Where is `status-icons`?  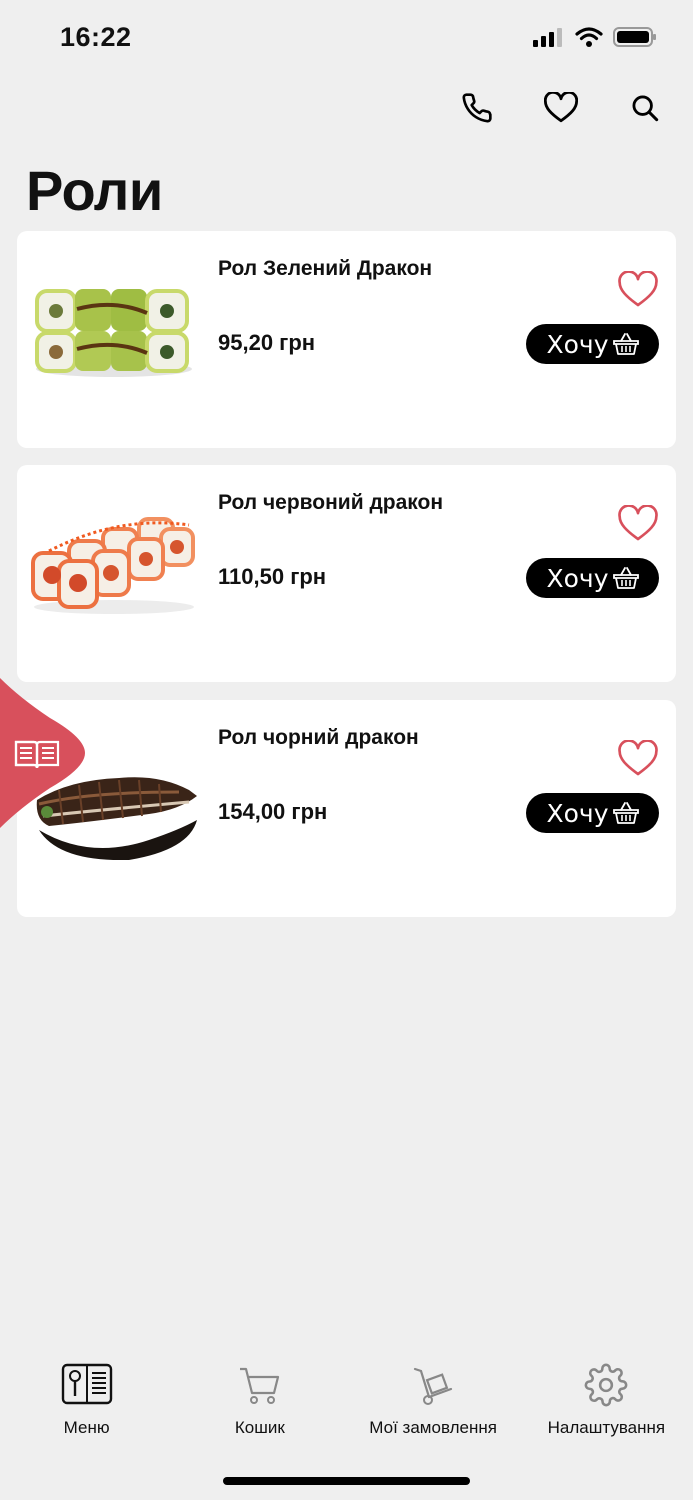
status-icons is located at coordinates (595, 37).